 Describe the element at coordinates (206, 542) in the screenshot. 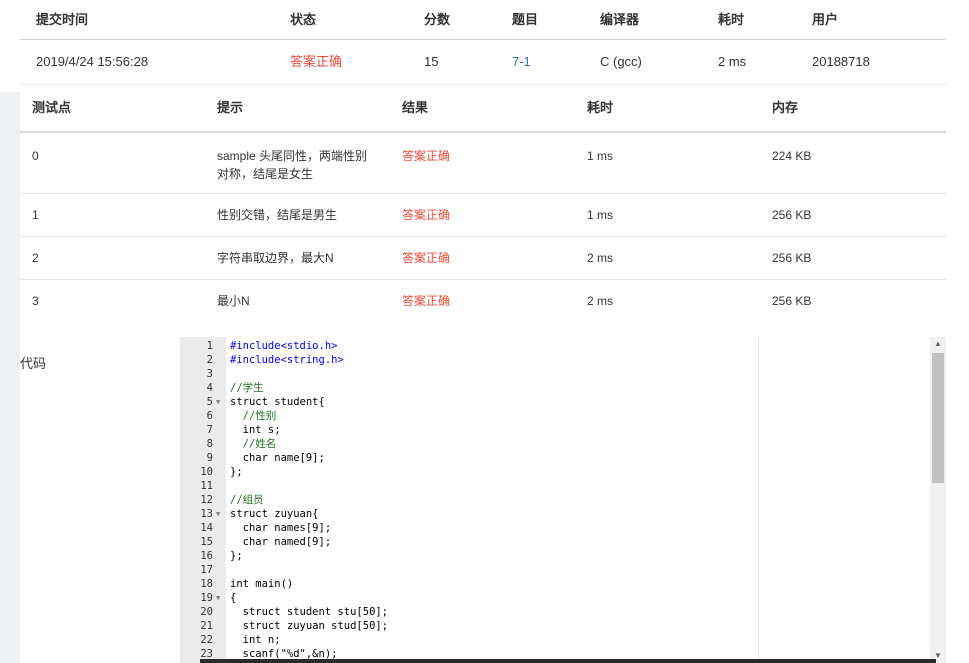

I see `line-number: 15` at that location.